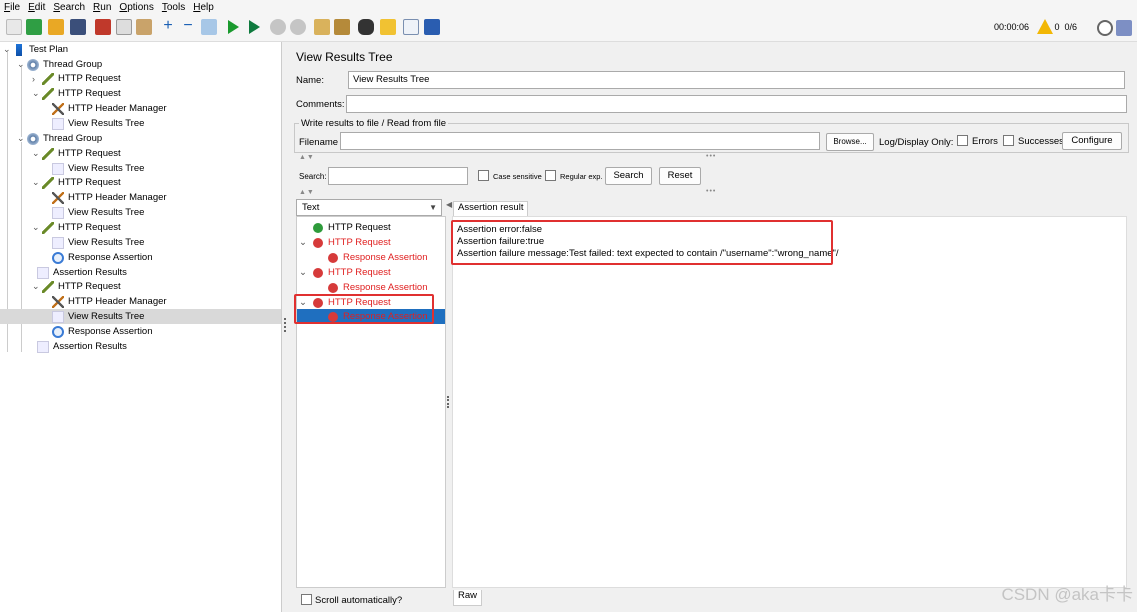 Image resolution: width=1137 pixels, height=612 pixels. What do you see at coordinates (580, 141) in the screenshot?
I see `filename-field` at bounding box center [580, 141].